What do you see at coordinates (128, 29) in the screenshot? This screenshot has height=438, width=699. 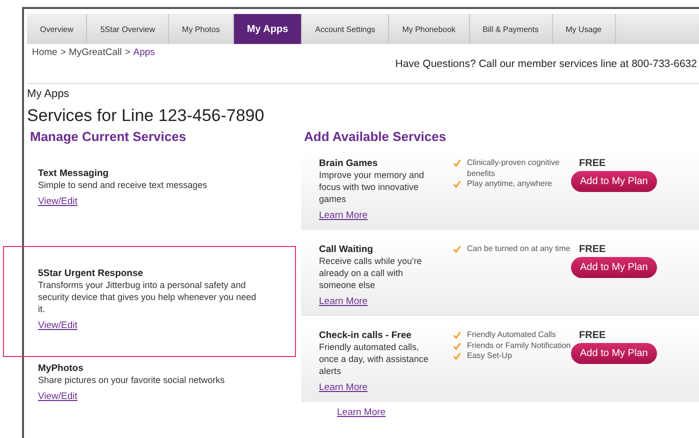 I see `nav-tab: 5Star Overview` at bounding box center [128, 29].